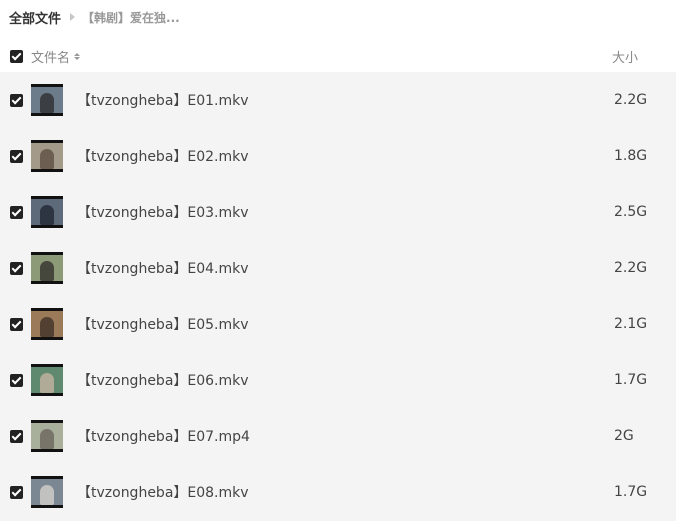 The width and height of the screenshot is (676, 521). Describe the element at coordinates (631, 324) in the screenshot. I see `file-size: 2.1G` at that location.